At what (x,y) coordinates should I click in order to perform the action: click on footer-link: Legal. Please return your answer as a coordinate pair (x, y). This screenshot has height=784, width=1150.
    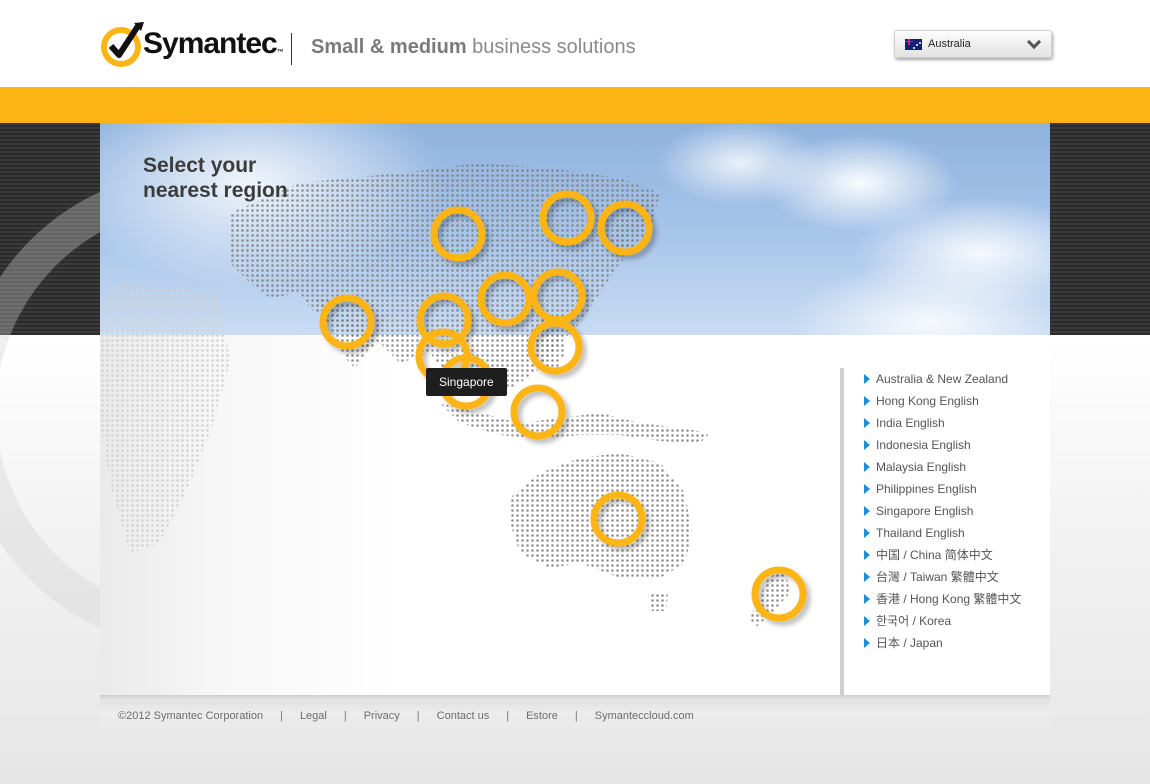
    Looking at the image, I should click on (313, 716).